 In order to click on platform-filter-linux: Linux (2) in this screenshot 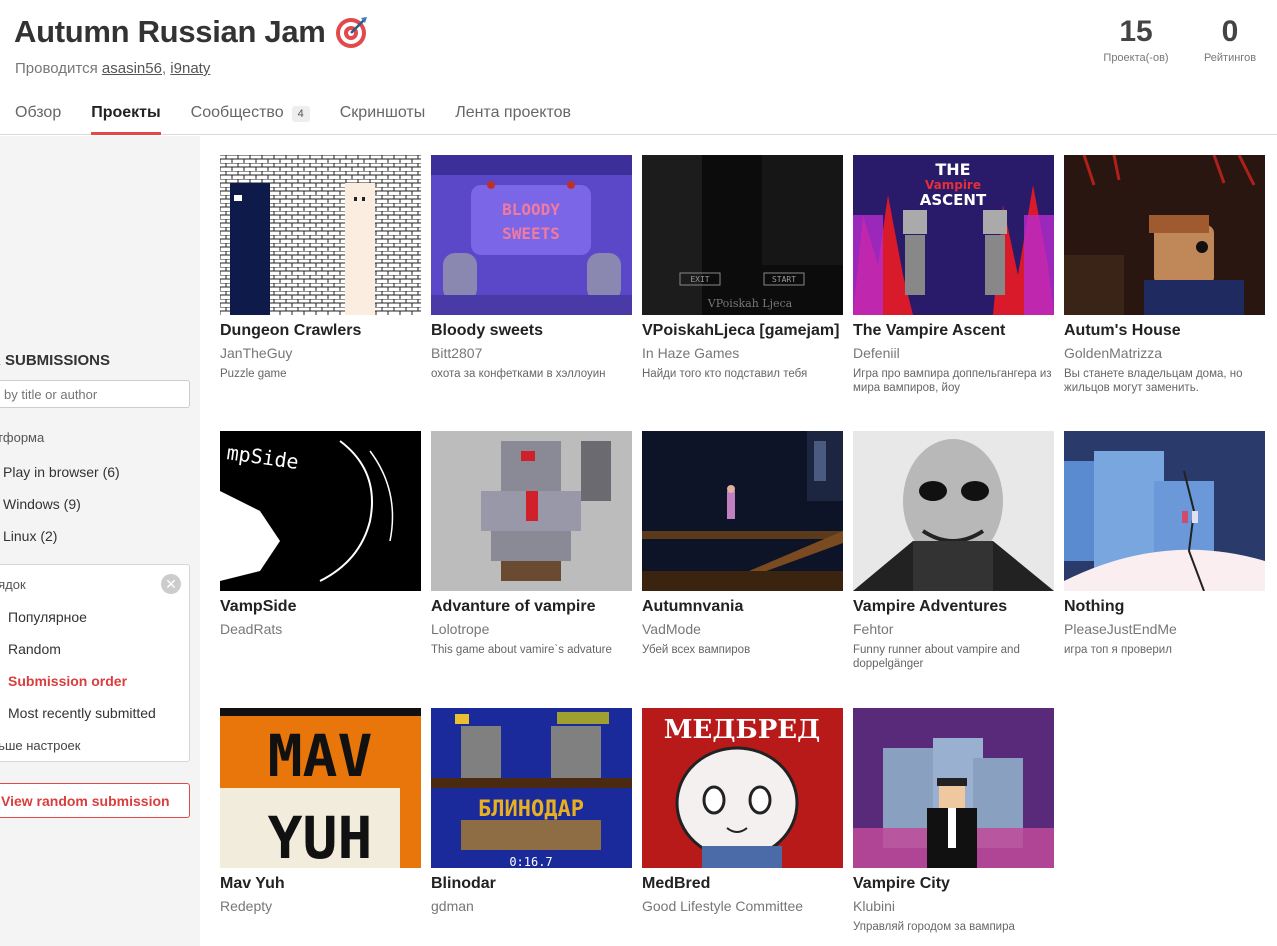, I will do `click(30, 536)`.